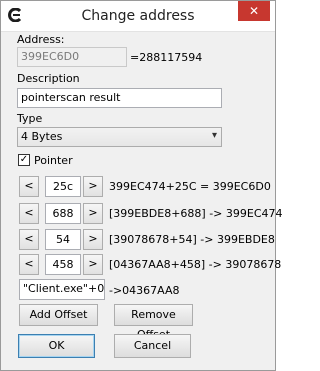  What do you see at coordinates (56, 346) in the screenshot?
I see `ok-button: OK` at bounding box center [56, 346].